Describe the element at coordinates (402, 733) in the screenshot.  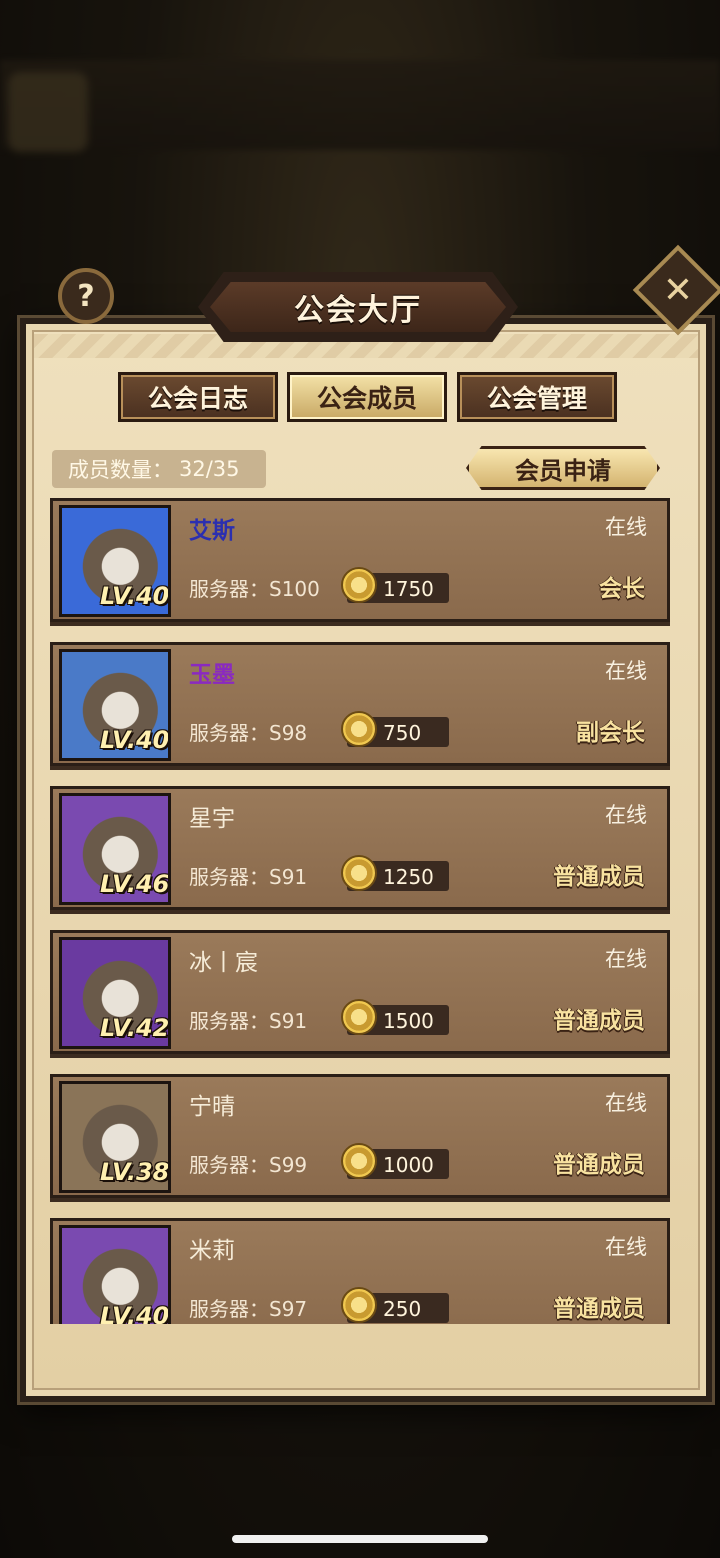
I see `contribution-value: 750` at that location.